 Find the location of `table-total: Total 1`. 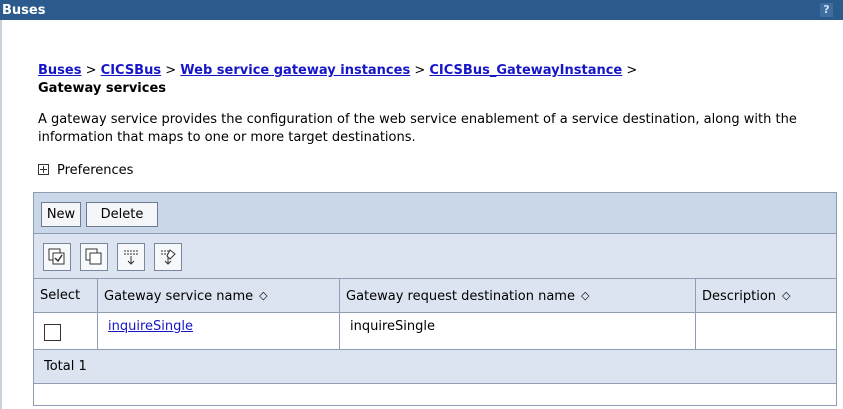

table-total: Total 1 is located at coordinates (435, 367).